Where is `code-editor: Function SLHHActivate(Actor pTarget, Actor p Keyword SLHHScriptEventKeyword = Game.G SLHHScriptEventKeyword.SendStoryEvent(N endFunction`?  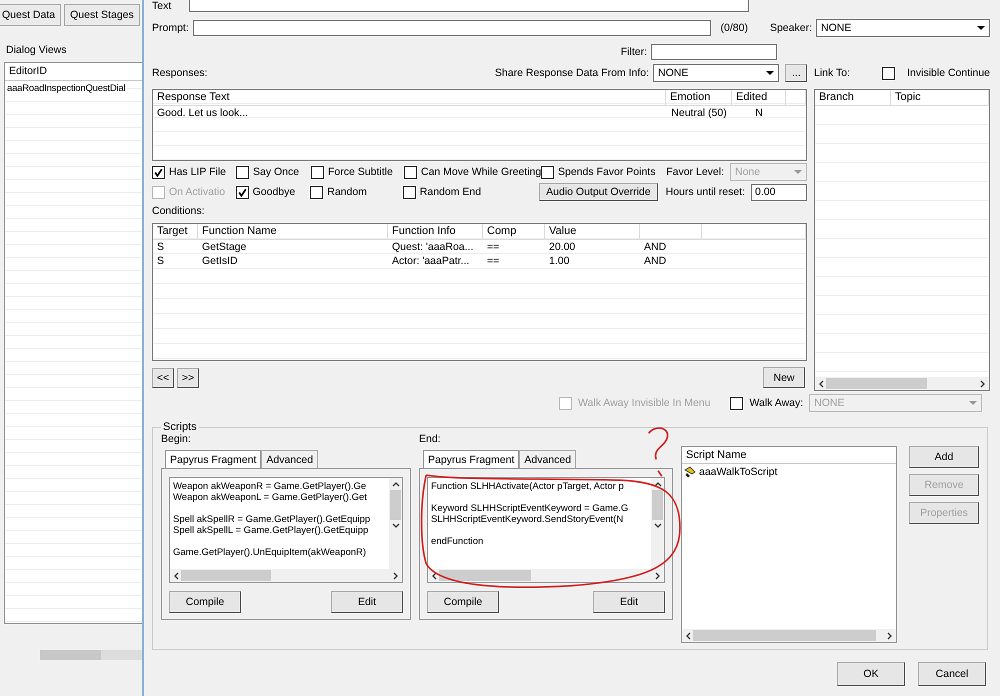 code-editor: Function SLHHActivate(Actor pTarget, Actor p Keyword SLHHScriptEventKeyword = Game.G SLHHScriptEventKeyword.SendStoryEvent(N endFunction is located at coordinates (546, 530).